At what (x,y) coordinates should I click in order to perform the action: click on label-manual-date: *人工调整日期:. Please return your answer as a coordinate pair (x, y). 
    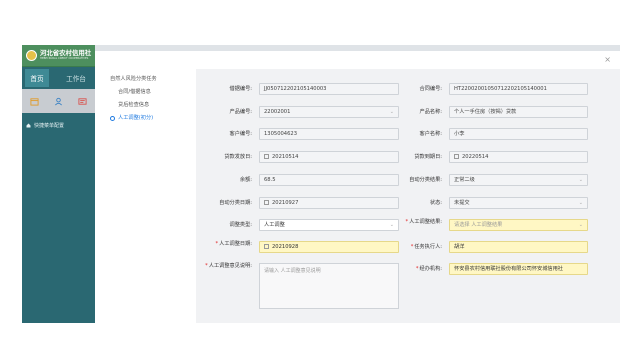
    Looking at the image, I should click on (233, 244).